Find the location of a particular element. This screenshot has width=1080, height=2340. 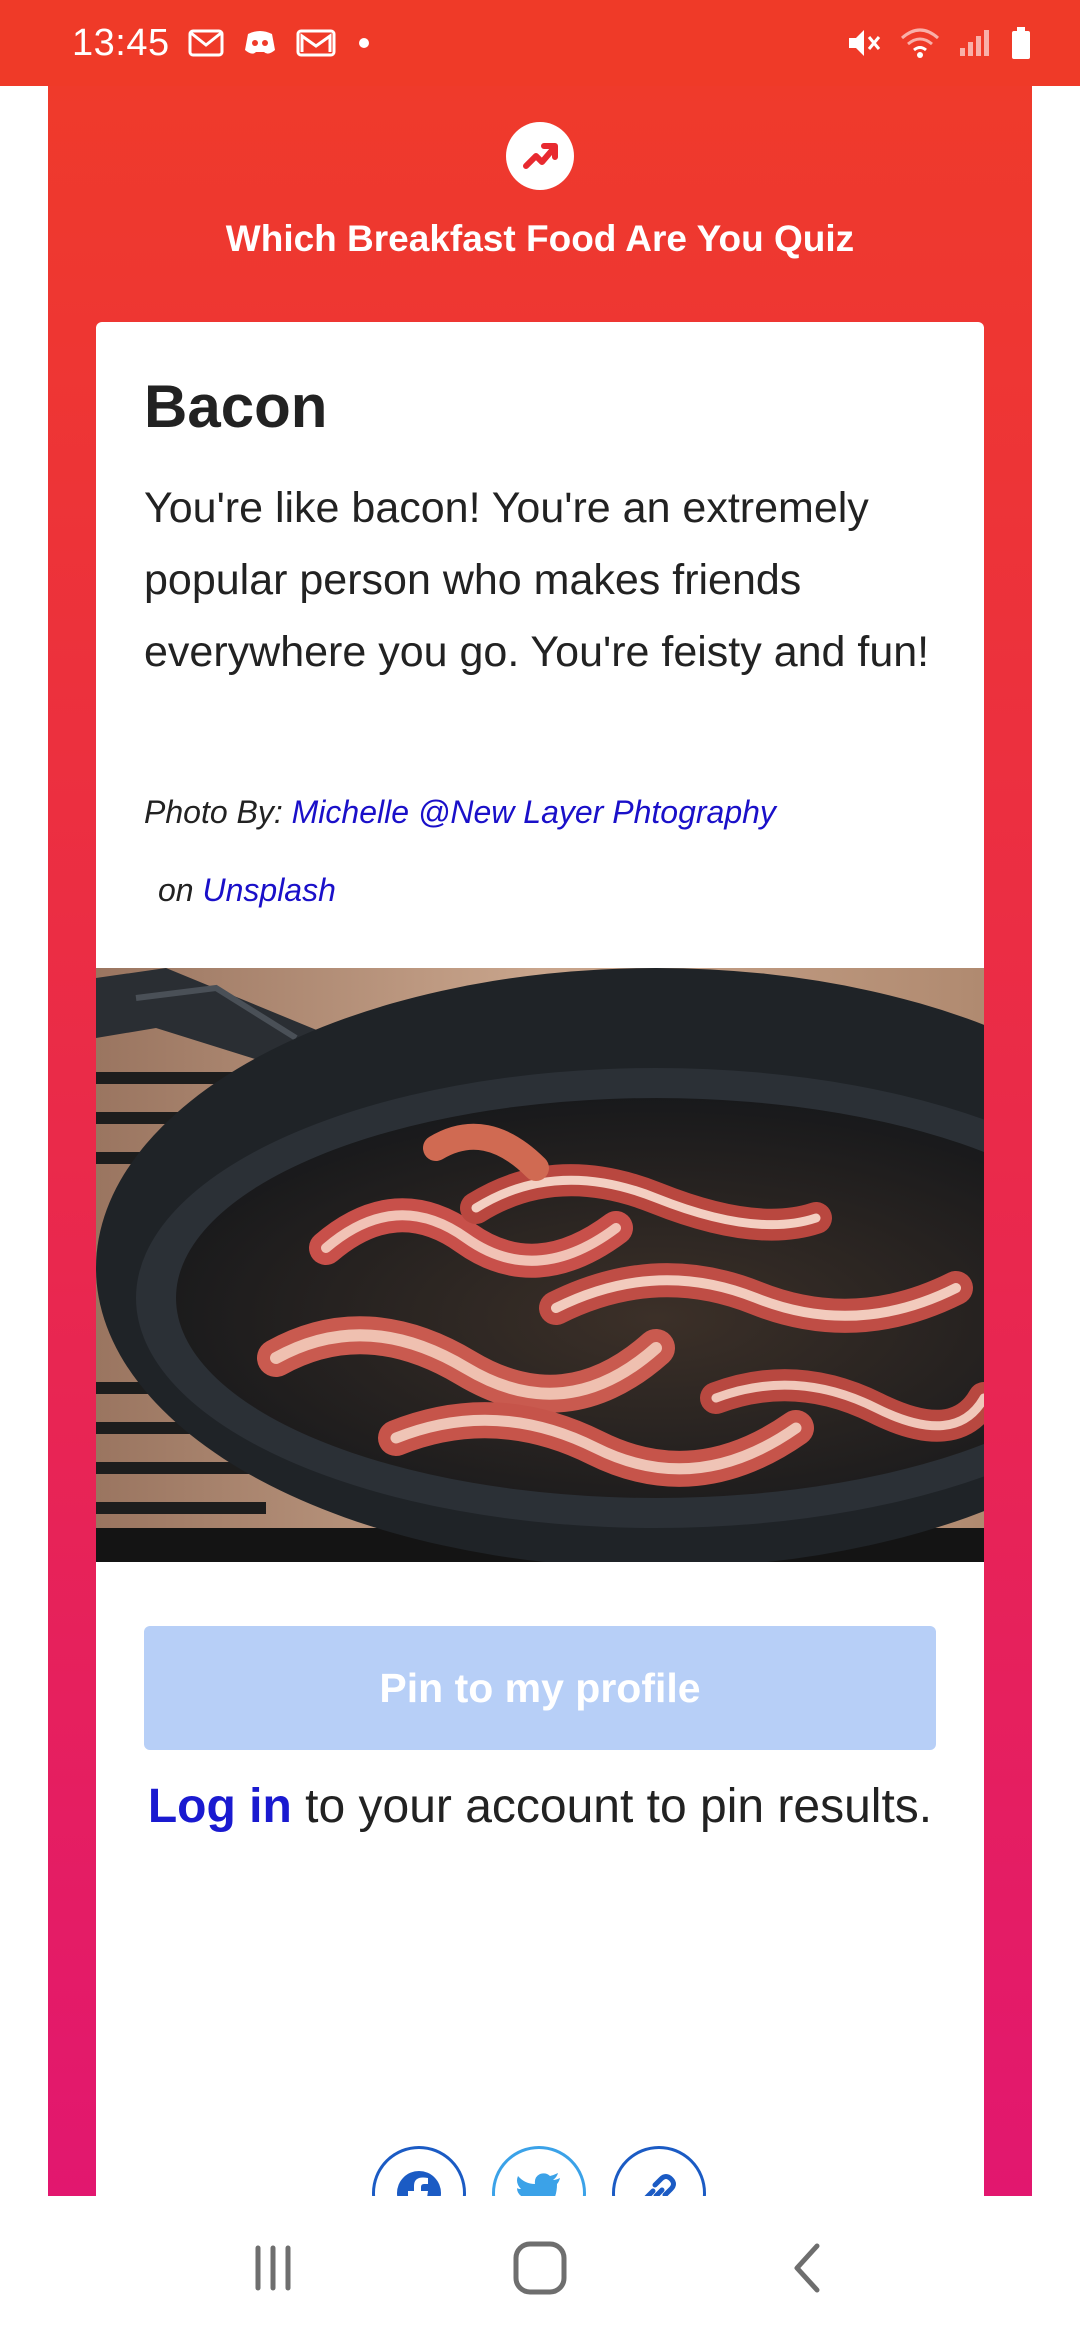

pin-to-profile-button: Pin to my profile is located at coordinates (540, 1688).